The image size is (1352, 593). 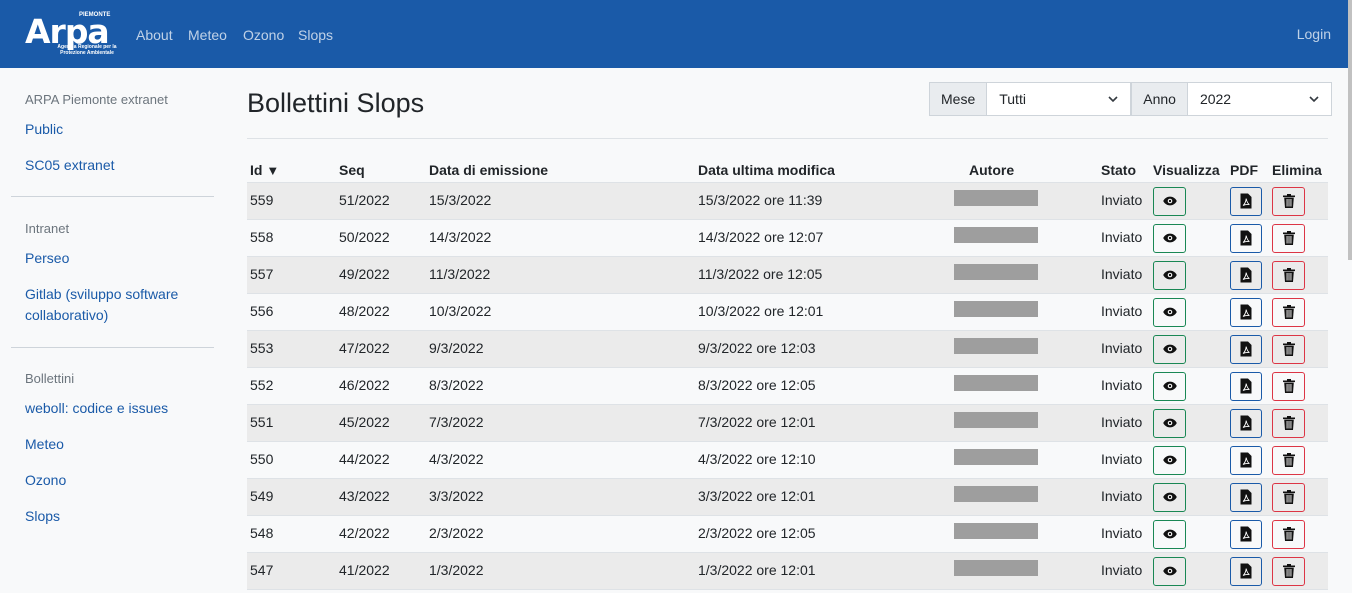 What do you see at coordinates (560, 201) in the screenshot?
I see `cell-emission-date: 15/3/2022` at bounding box center [560, 201].